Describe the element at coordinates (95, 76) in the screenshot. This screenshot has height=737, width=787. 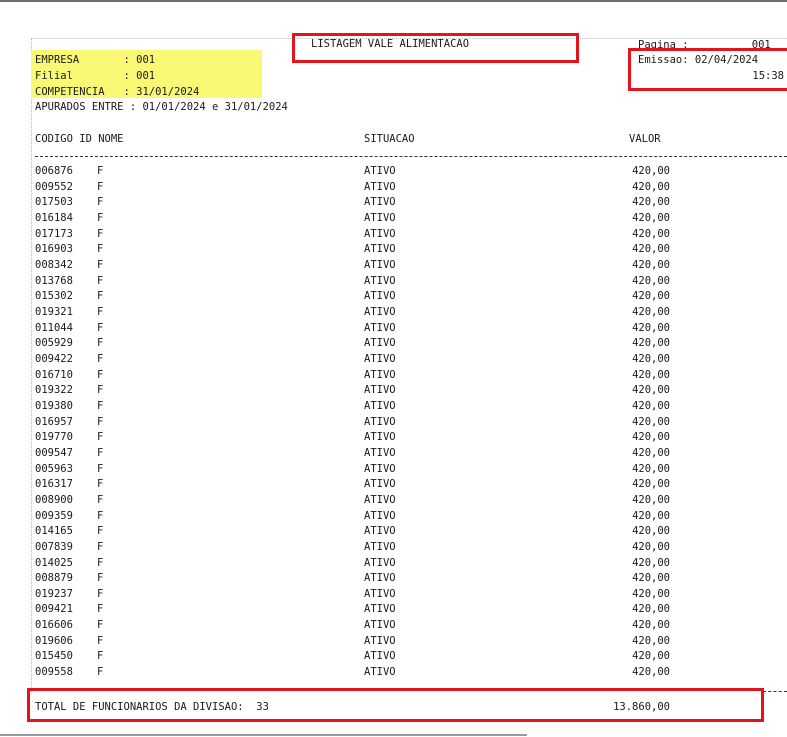
I see `branch-field: Filial : 001` at that location.